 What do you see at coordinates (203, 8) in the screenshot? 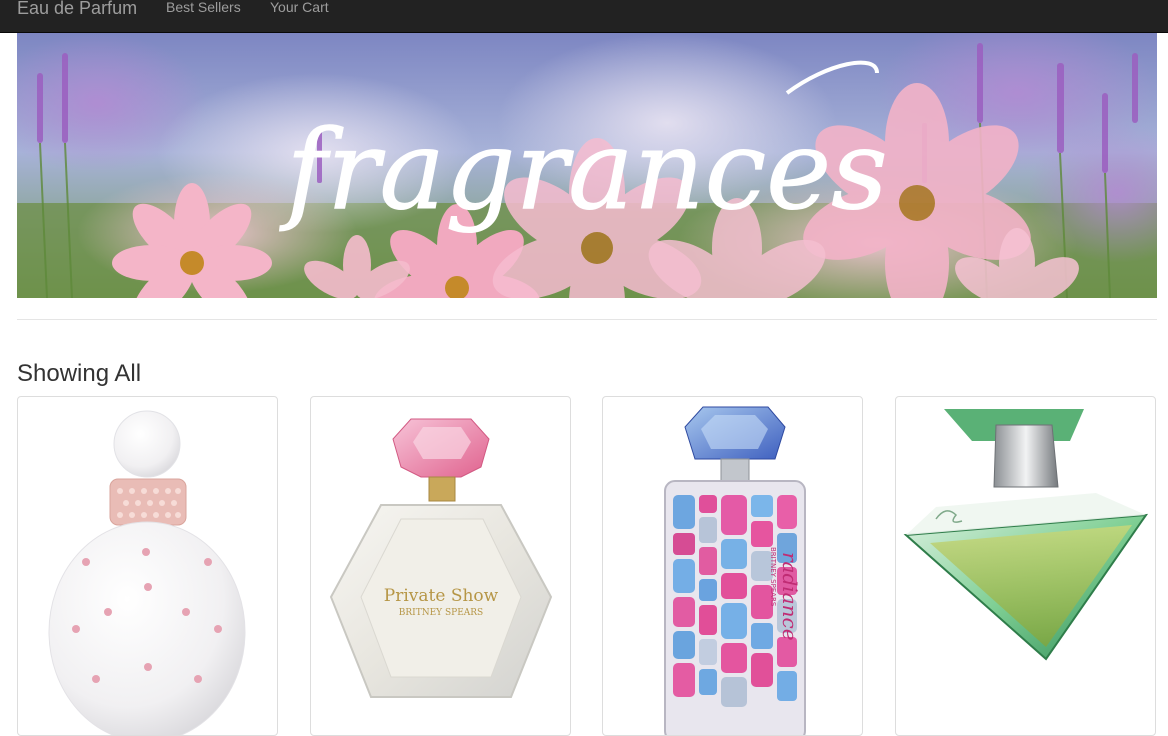
I see `nav-link-best-sellers: Best Sellers` at bounding box center [203, 8].